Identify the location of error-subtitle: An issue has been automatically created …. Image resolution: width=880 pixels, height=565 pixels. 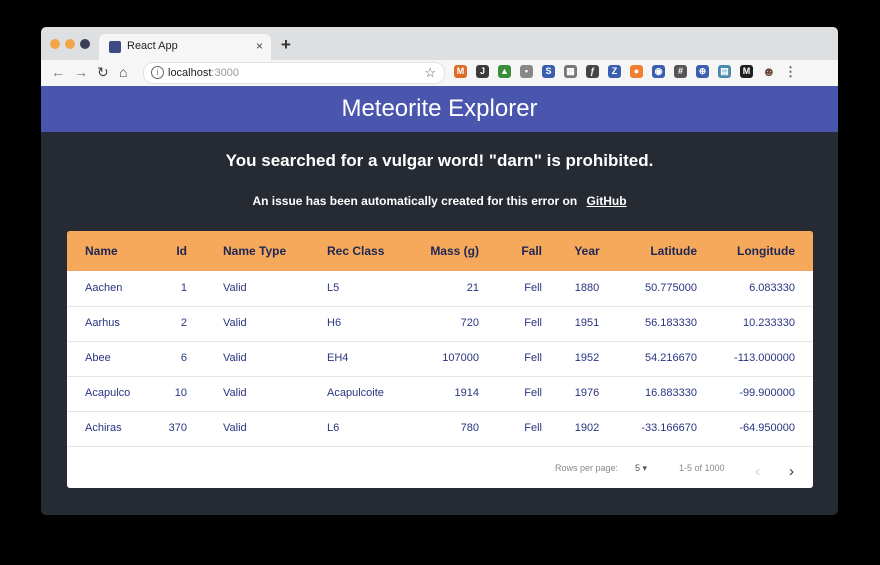
(439, 201).